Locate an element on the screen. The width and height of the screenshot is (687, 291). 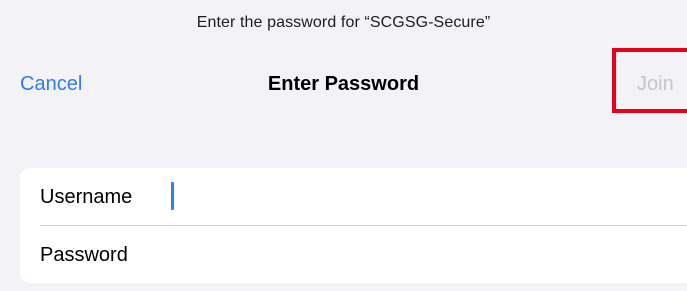
network-prompt: Enter the password for “SCGSG-Secure” is located at coordinates (343, 22).